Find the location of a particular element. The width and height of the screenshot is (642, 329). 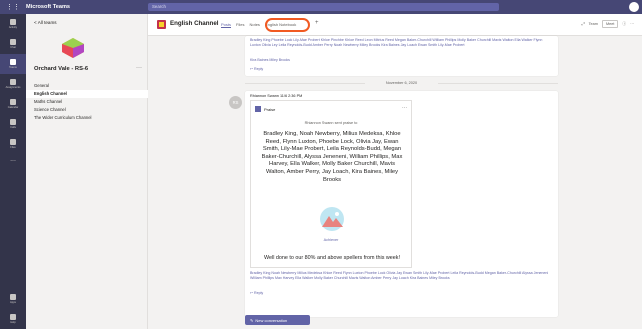

post-text: Kira Baines Miley Brooks is located at coordinates (270, 60).